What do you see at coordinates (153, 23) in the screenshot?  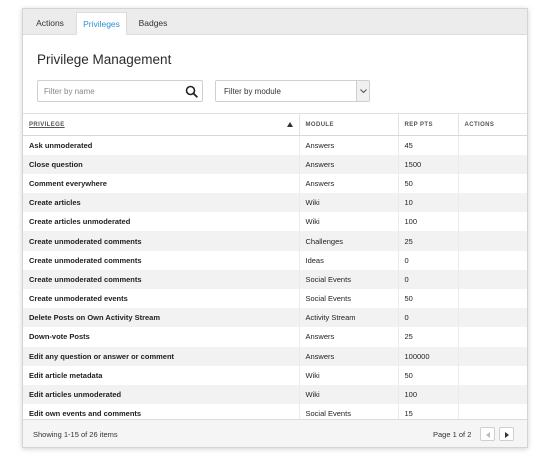 I see `tab-badges: Badges` at bounding box center [153, 23].